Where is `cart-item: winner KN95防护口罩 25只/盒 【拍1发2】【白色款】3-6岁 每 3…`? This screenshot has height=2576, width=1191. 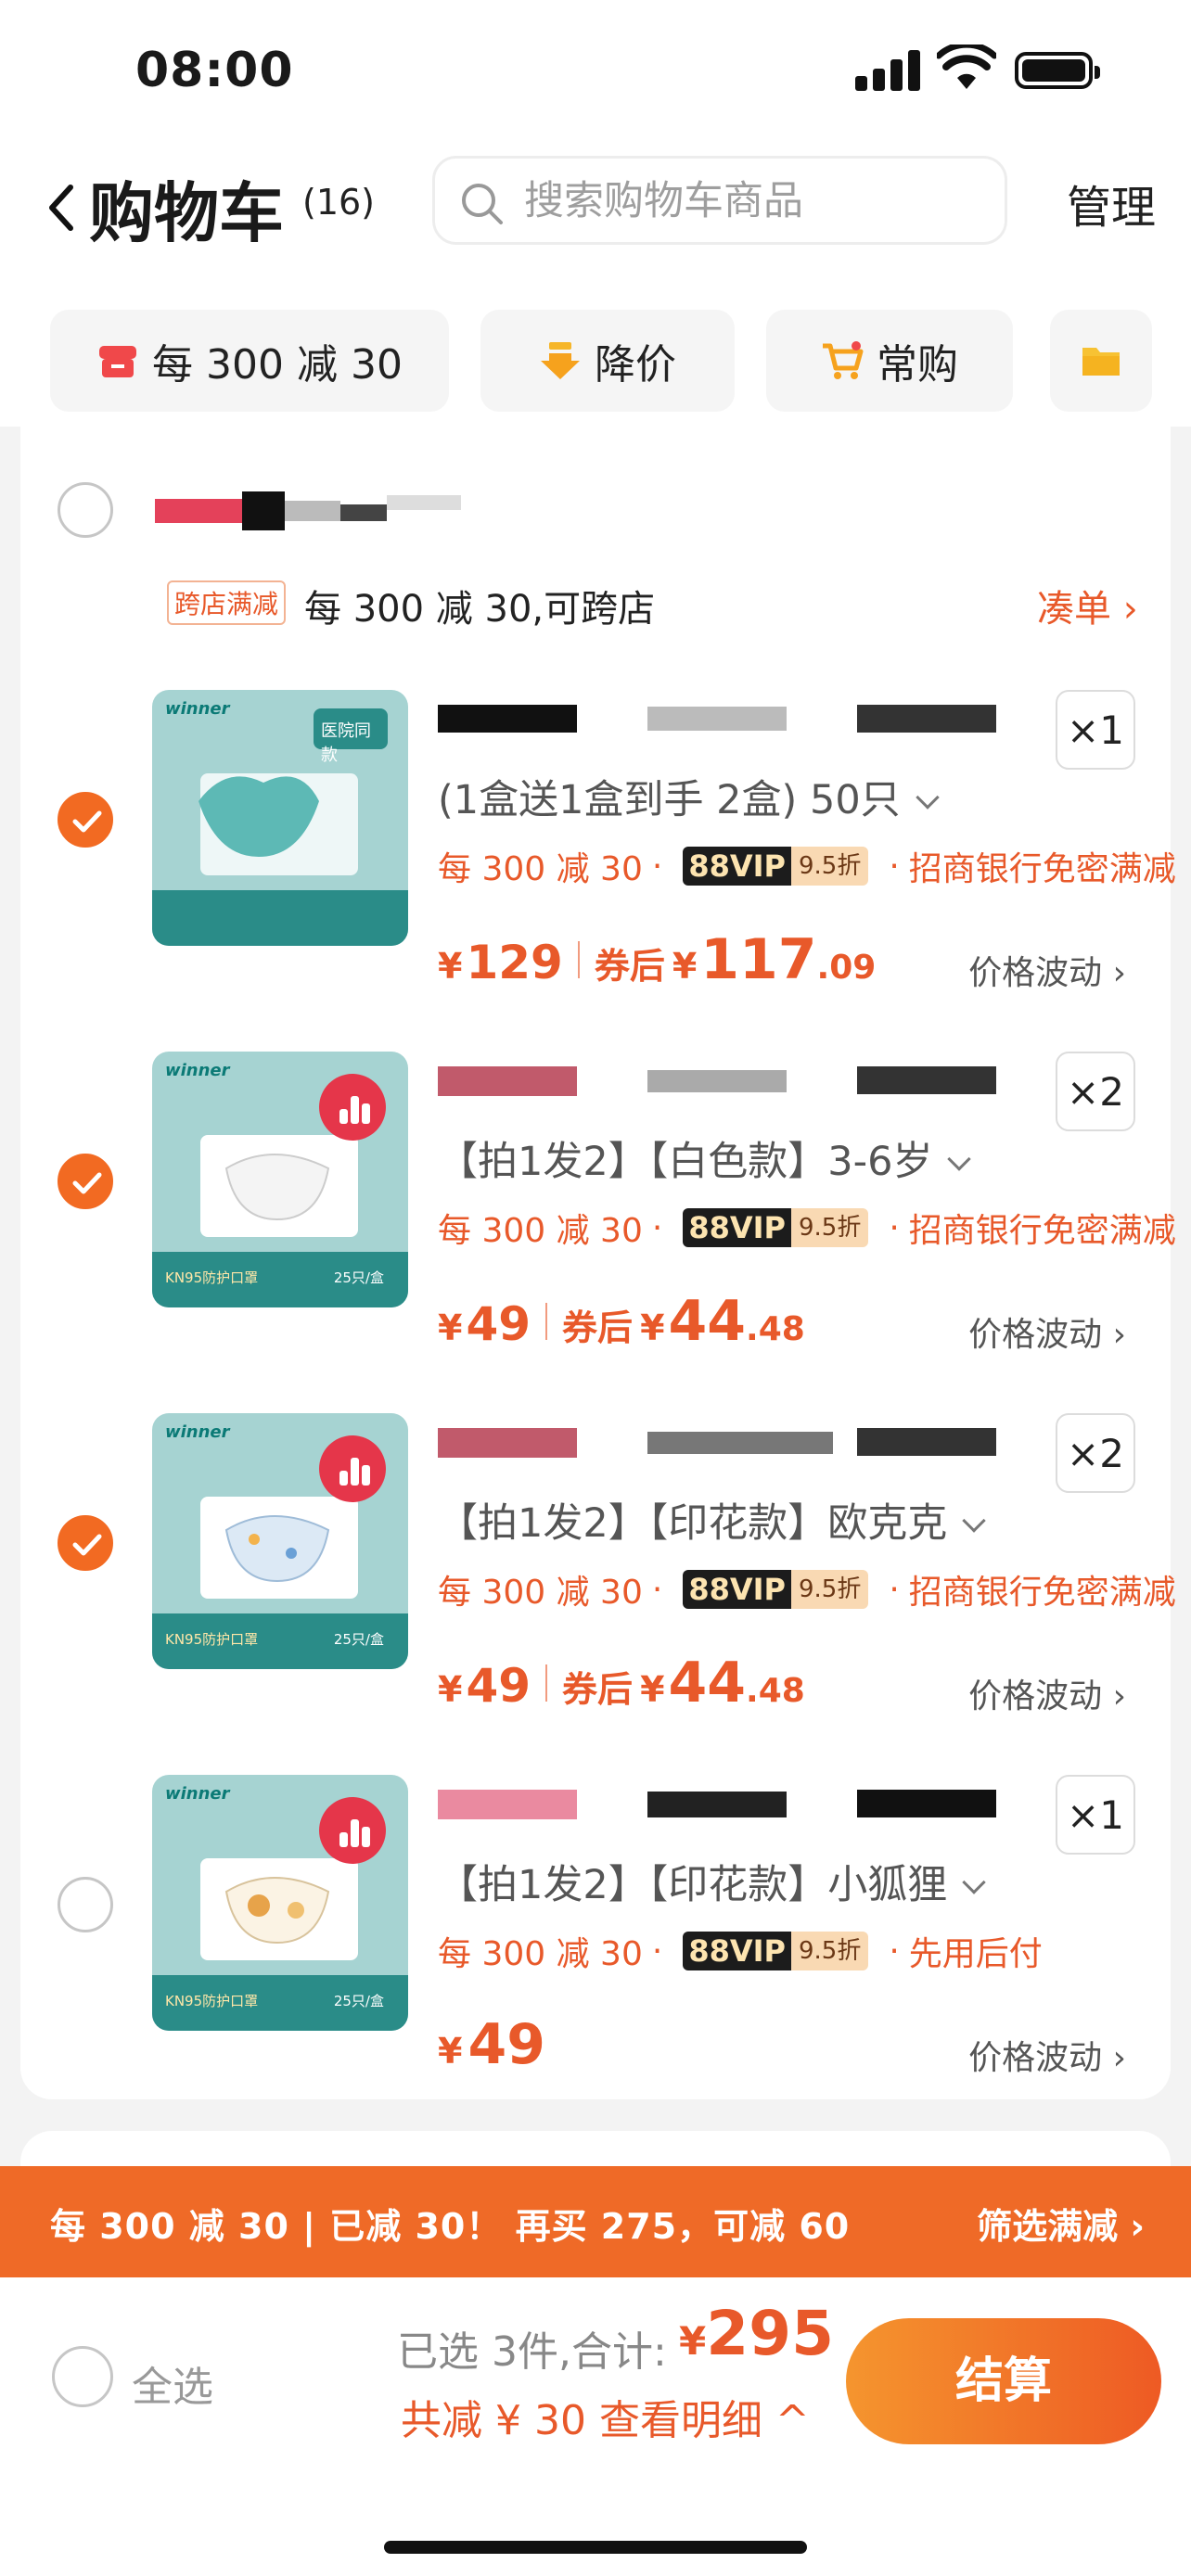
cart-item: winner KN95防护口罩 25只/盒 【拍1发2】【白色款】3-6岁 每 3… is located at coordinates (598, 1232).